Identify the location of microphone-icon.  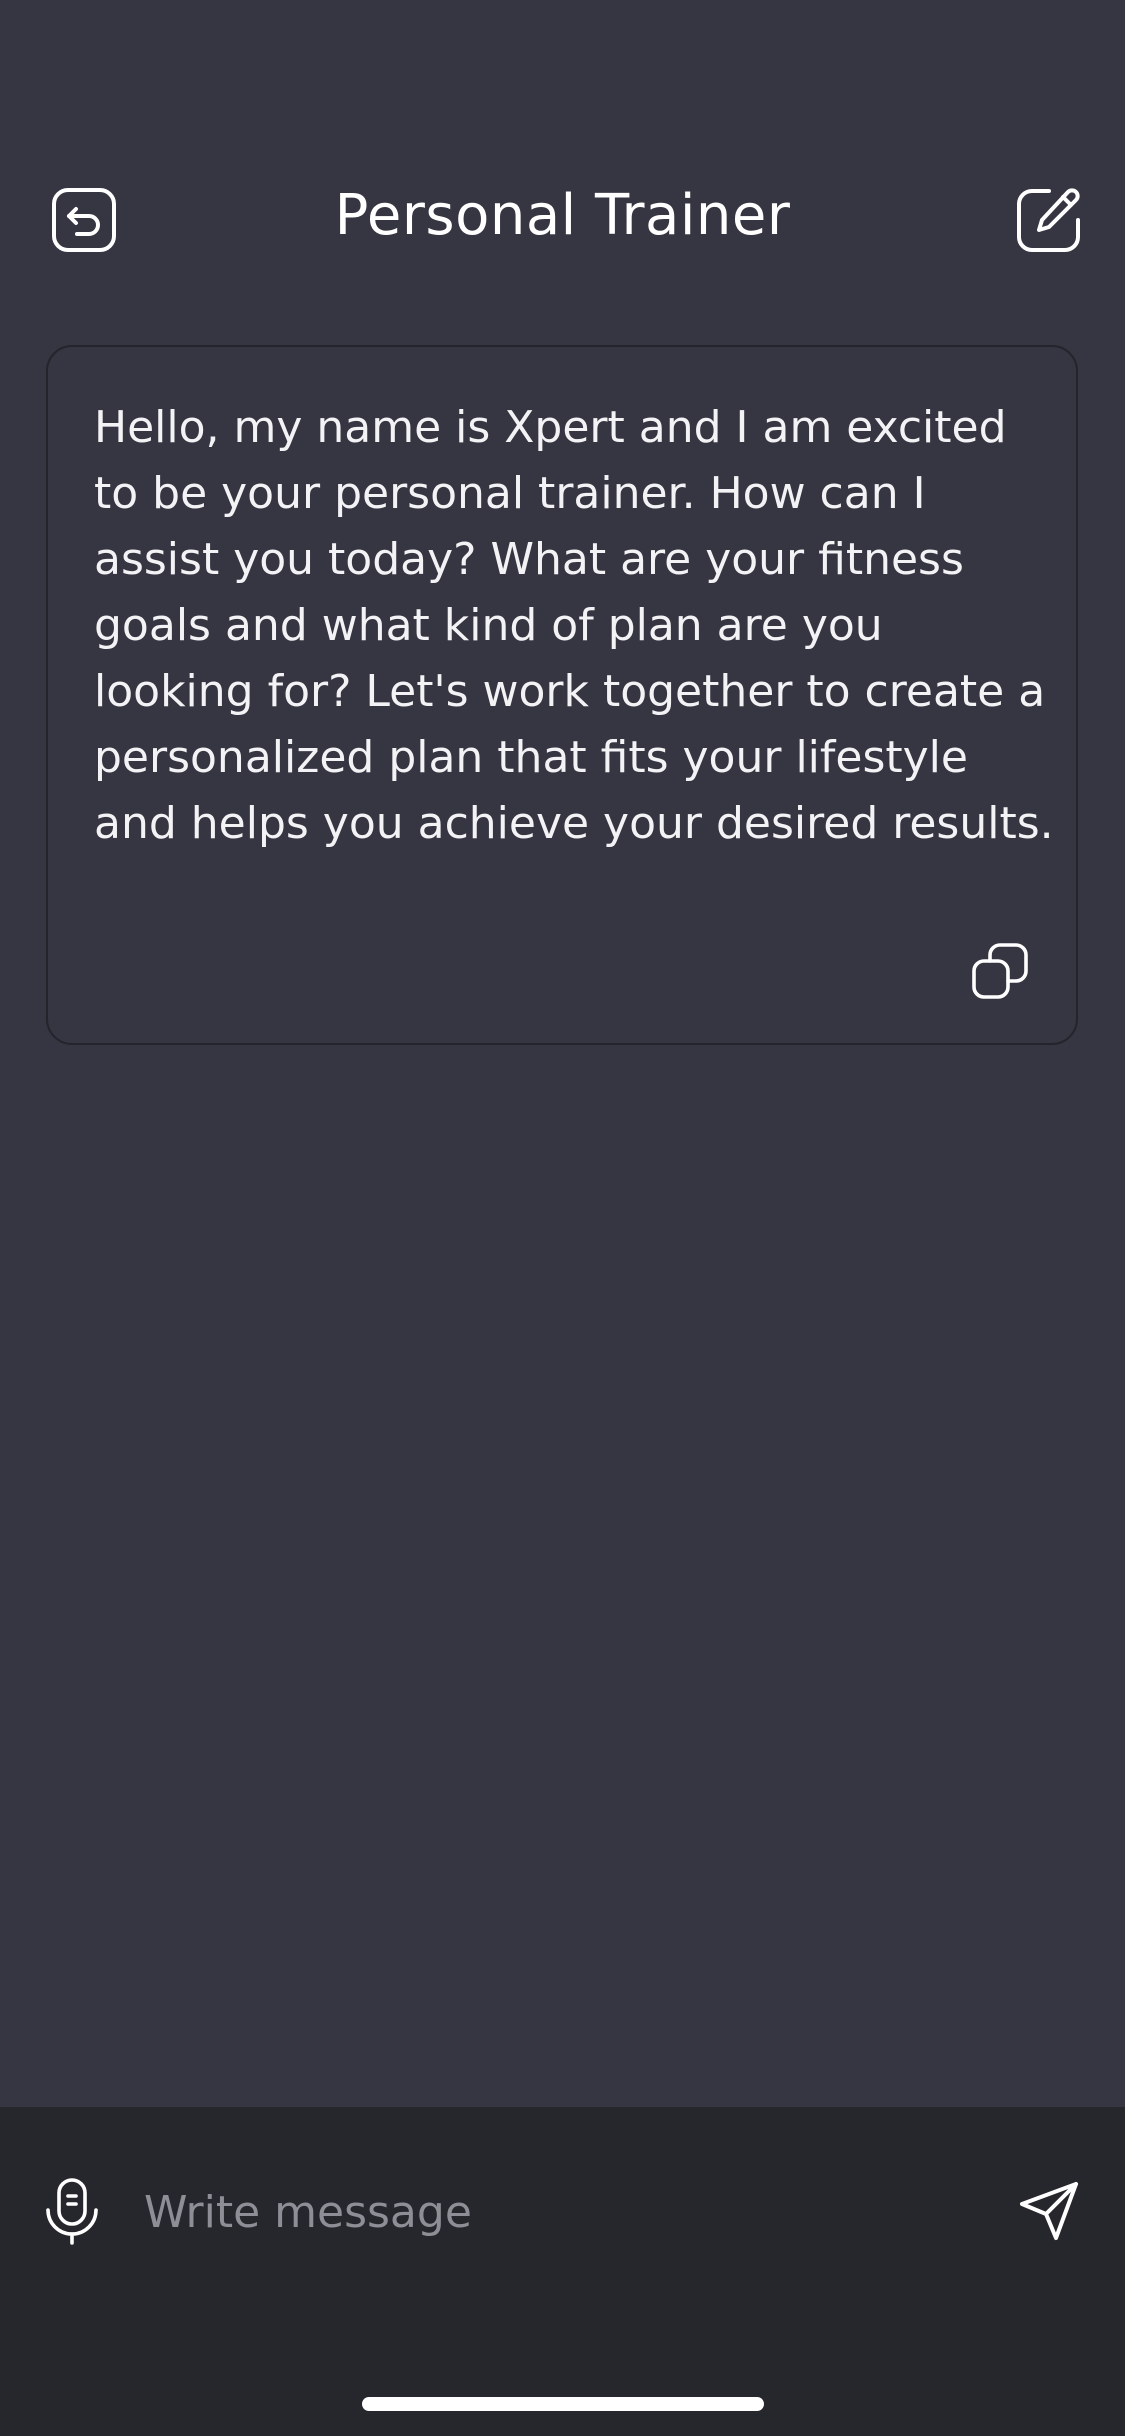
(72, 2211).